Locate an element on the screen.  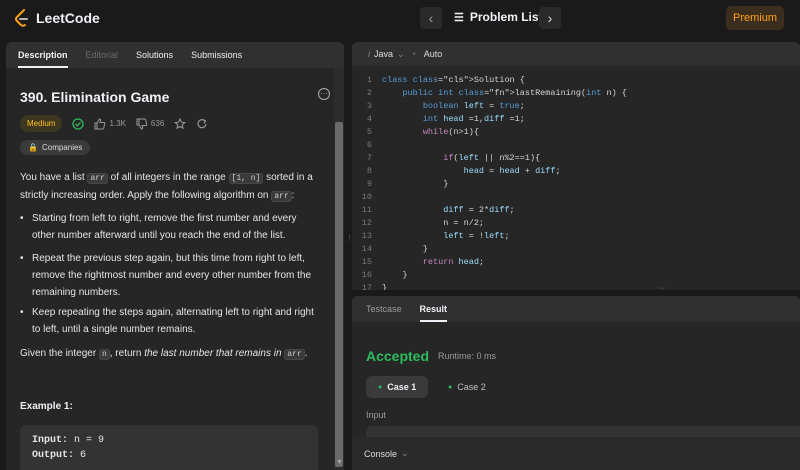
share-icon is located at coordinates (202, 124).